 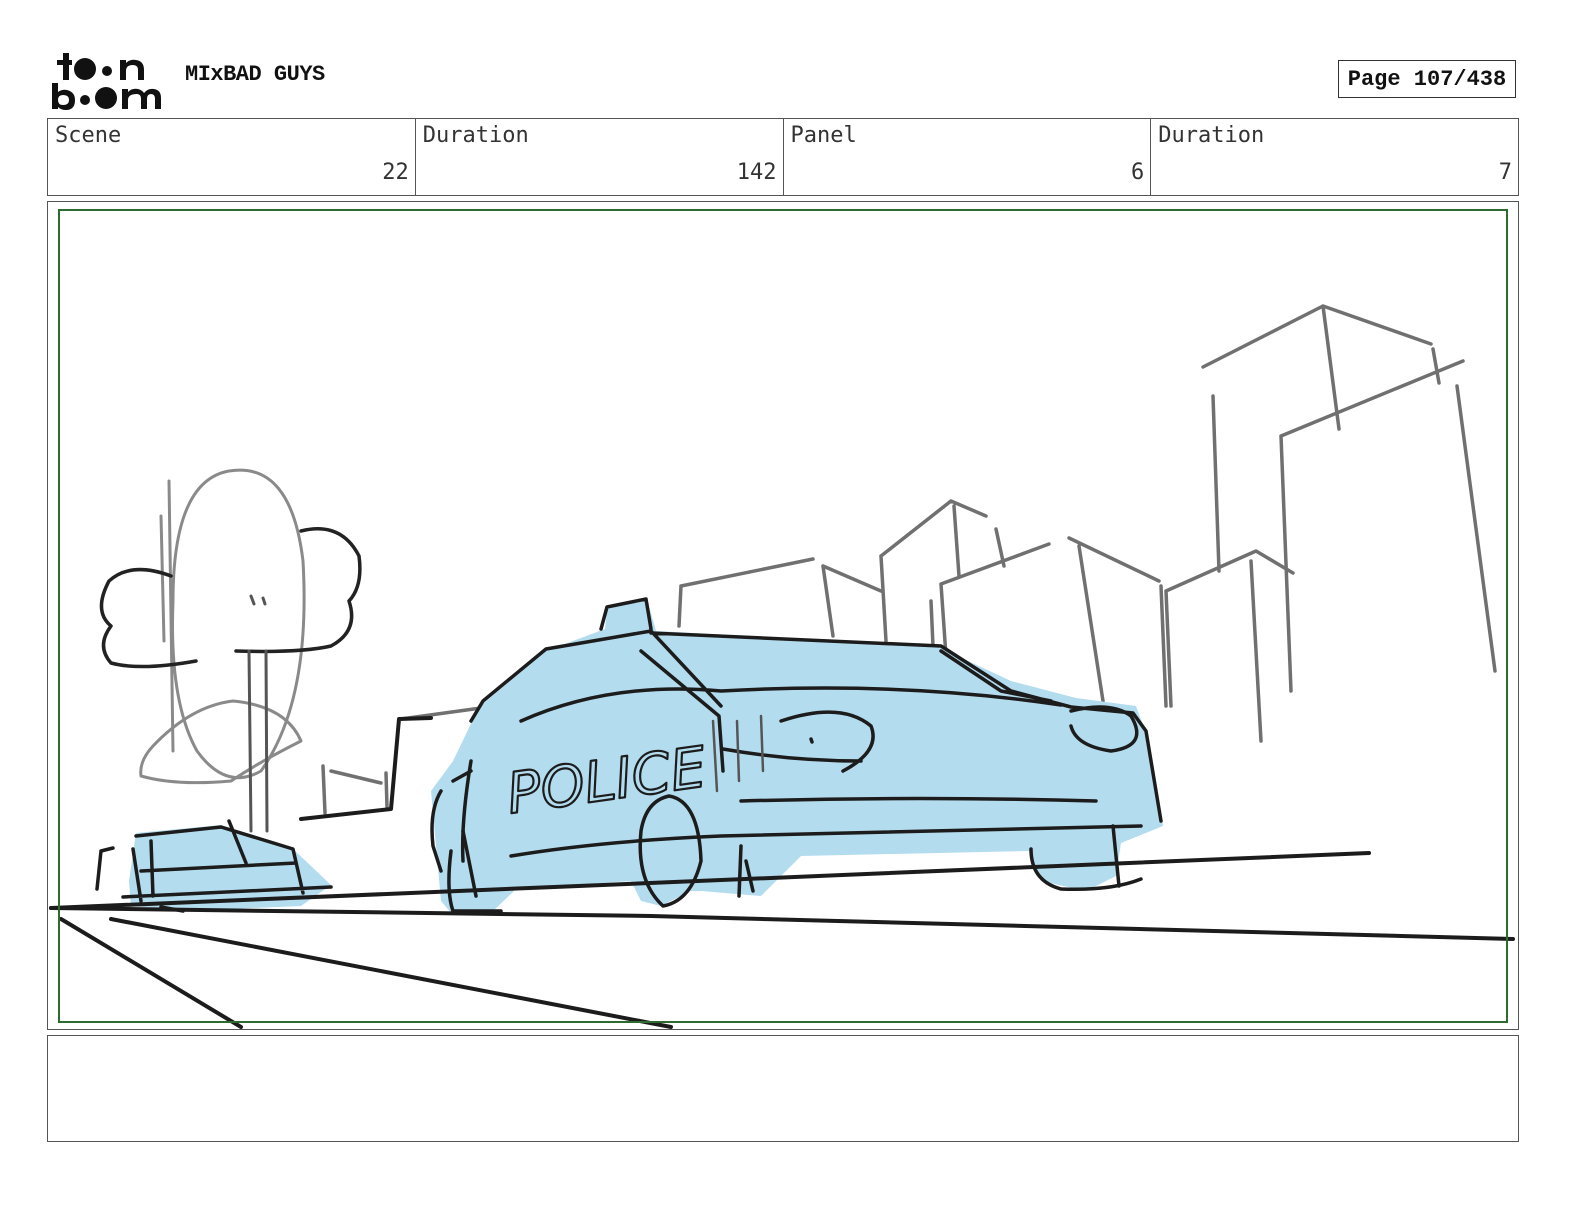 What do you see at coordinates (106, 81) in the screenshot?
I see `toon-boom-logo` at bounding box center [106, 81].